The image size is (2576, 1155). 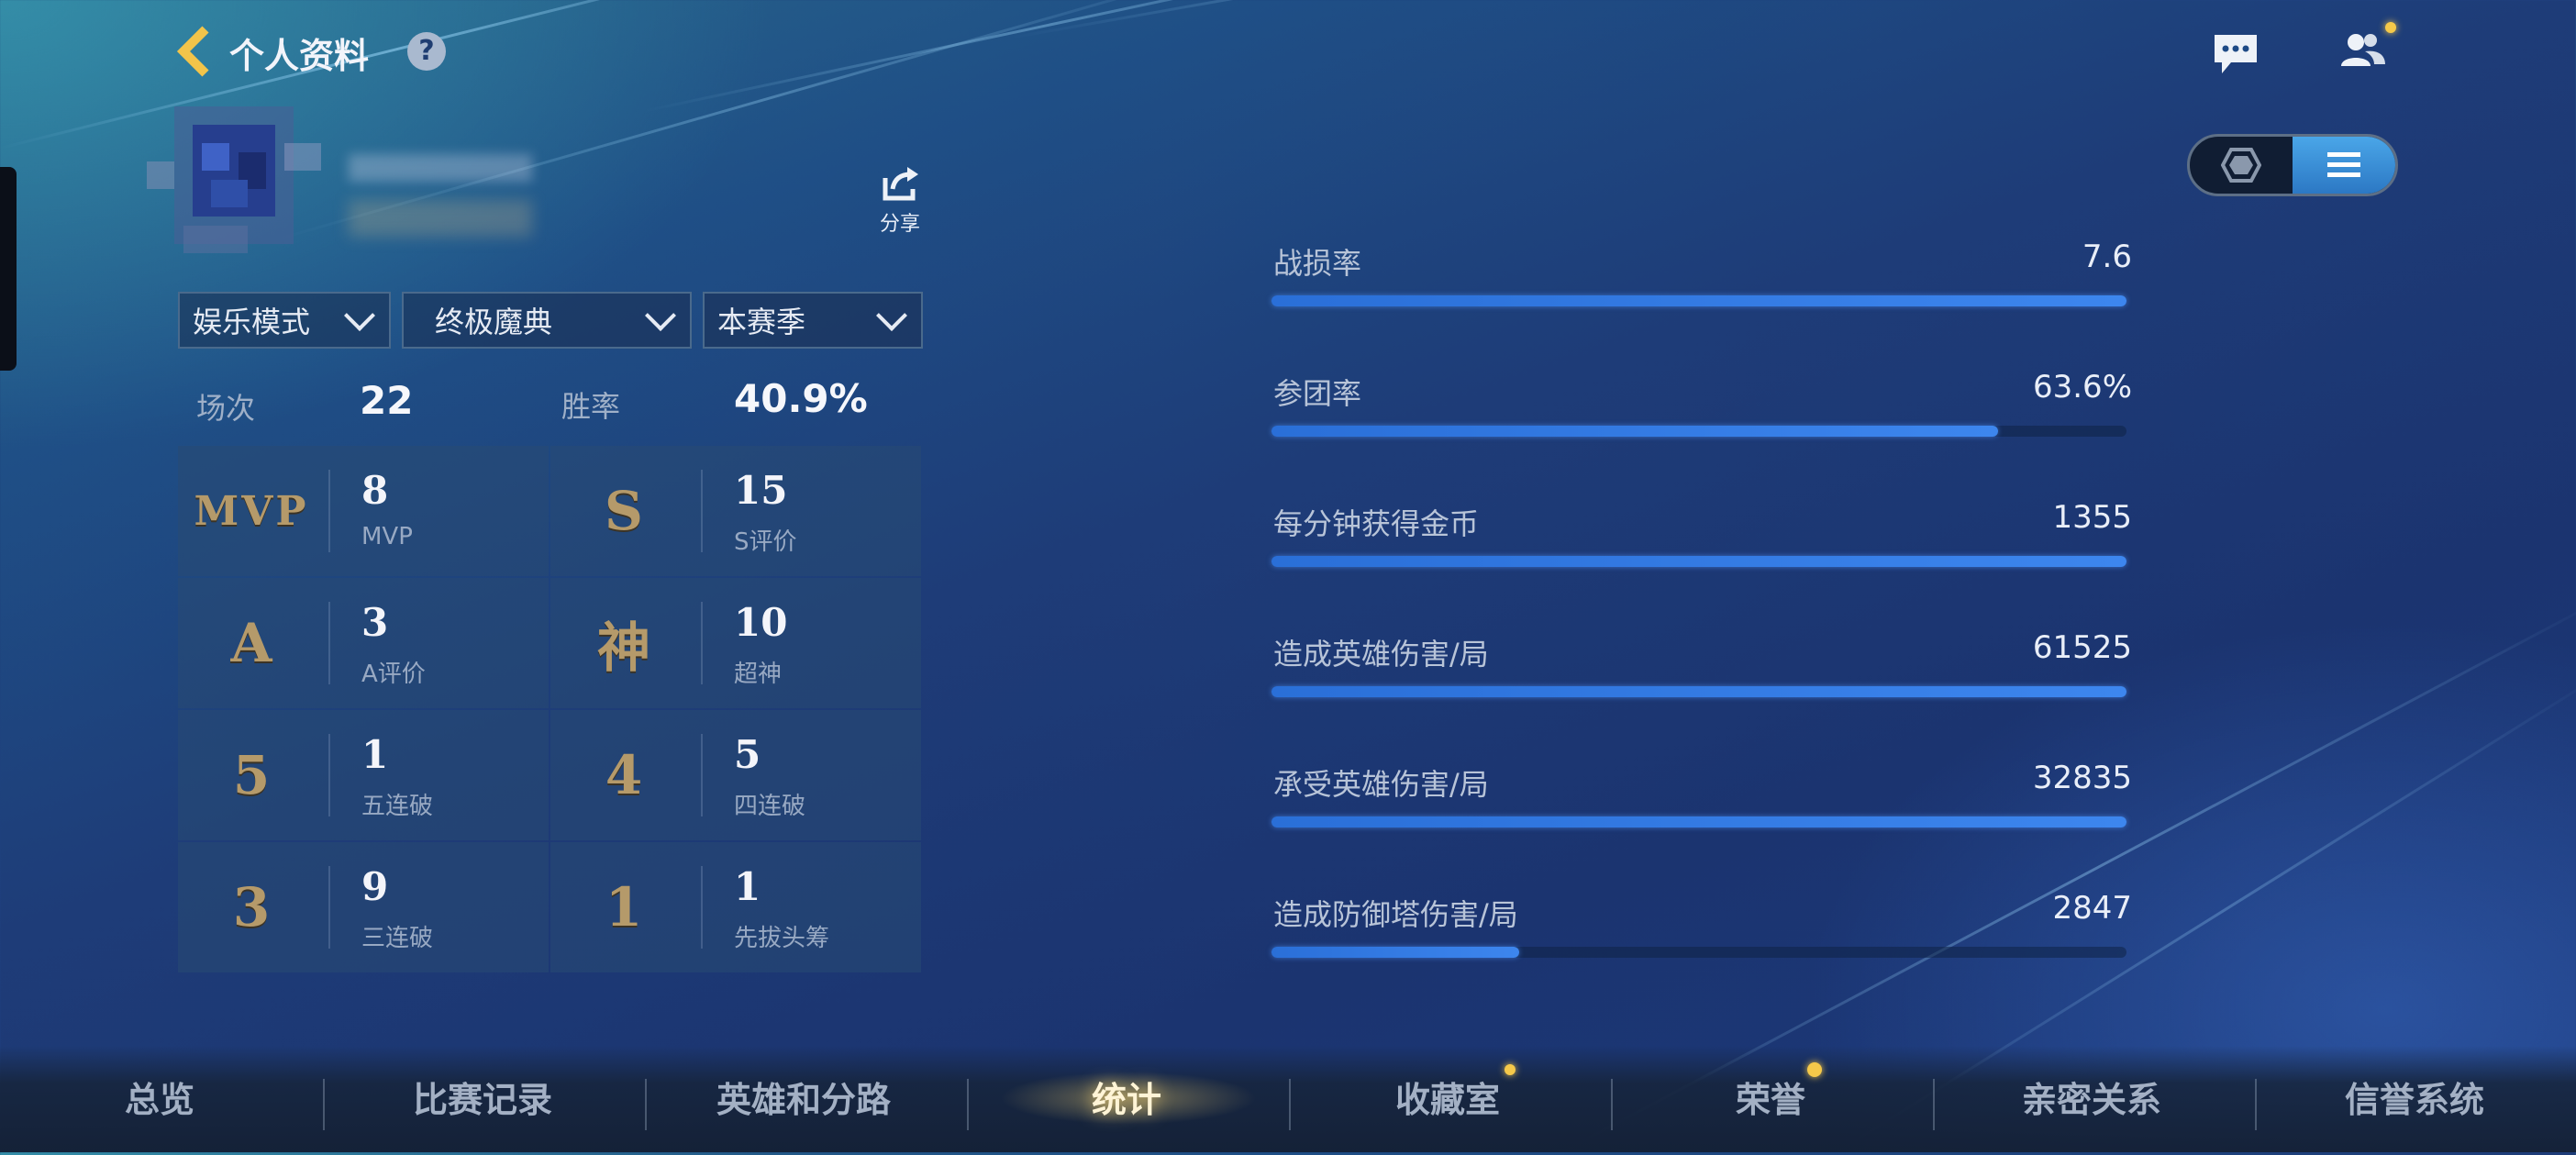 I want to click on stat-label: 每分钟获得金币, so click(x=1376, y=524).